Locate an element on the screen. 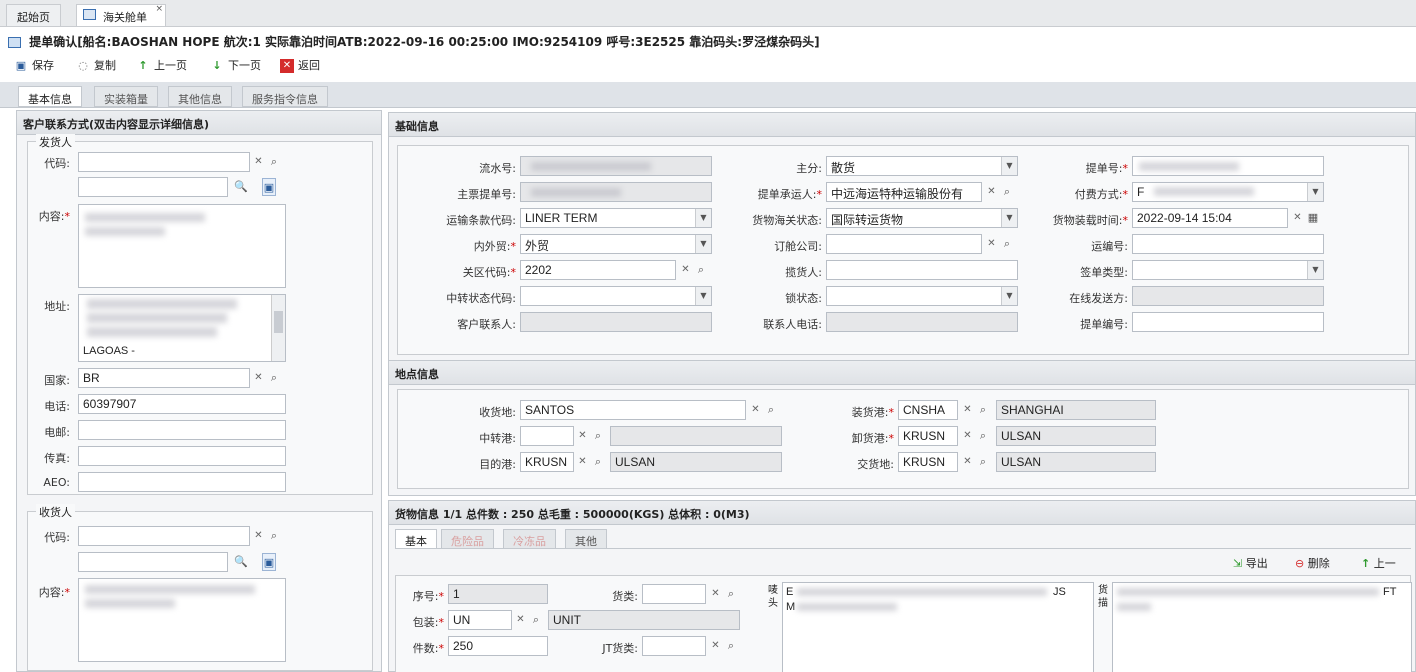 Image resolution: width=1416 pixels, height=672 pixels. tab-reefer: 冷冻品 is located at coordinates (529, 539).